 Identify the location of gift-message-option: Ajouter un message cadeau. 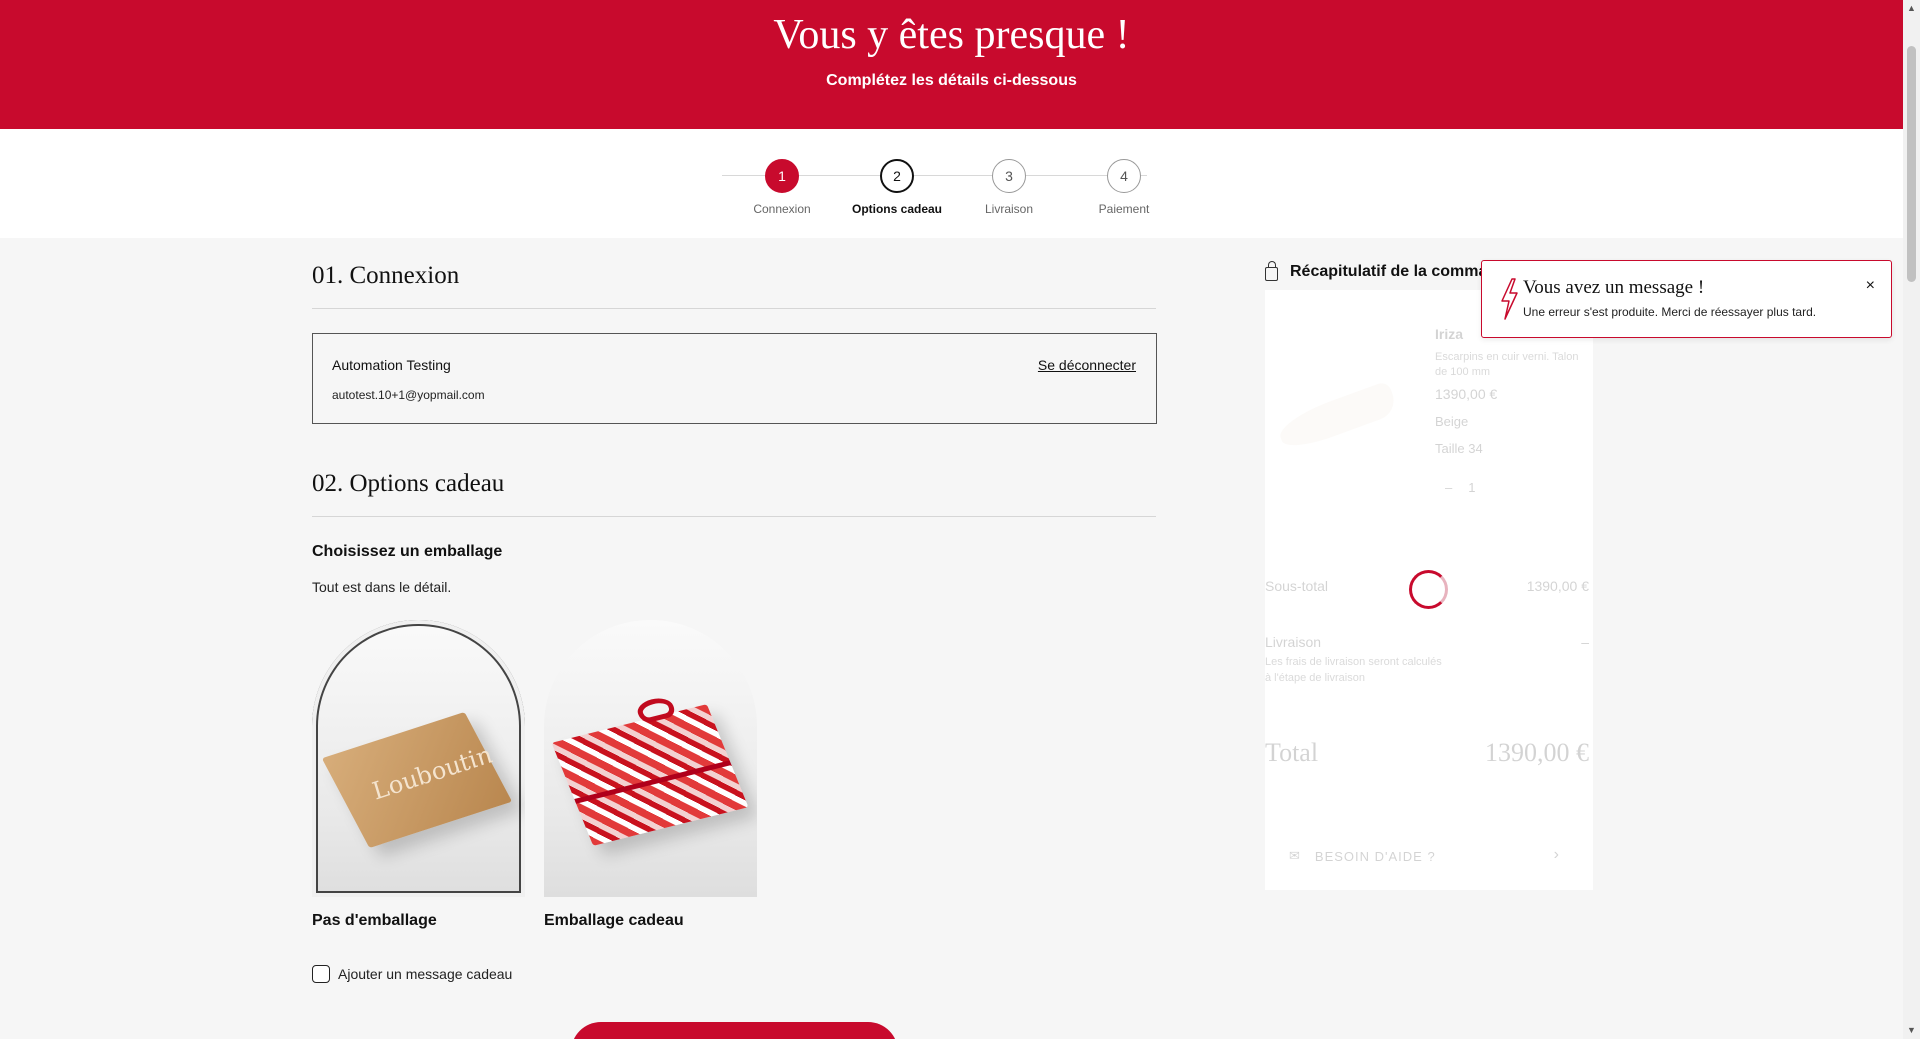
(412, 974).